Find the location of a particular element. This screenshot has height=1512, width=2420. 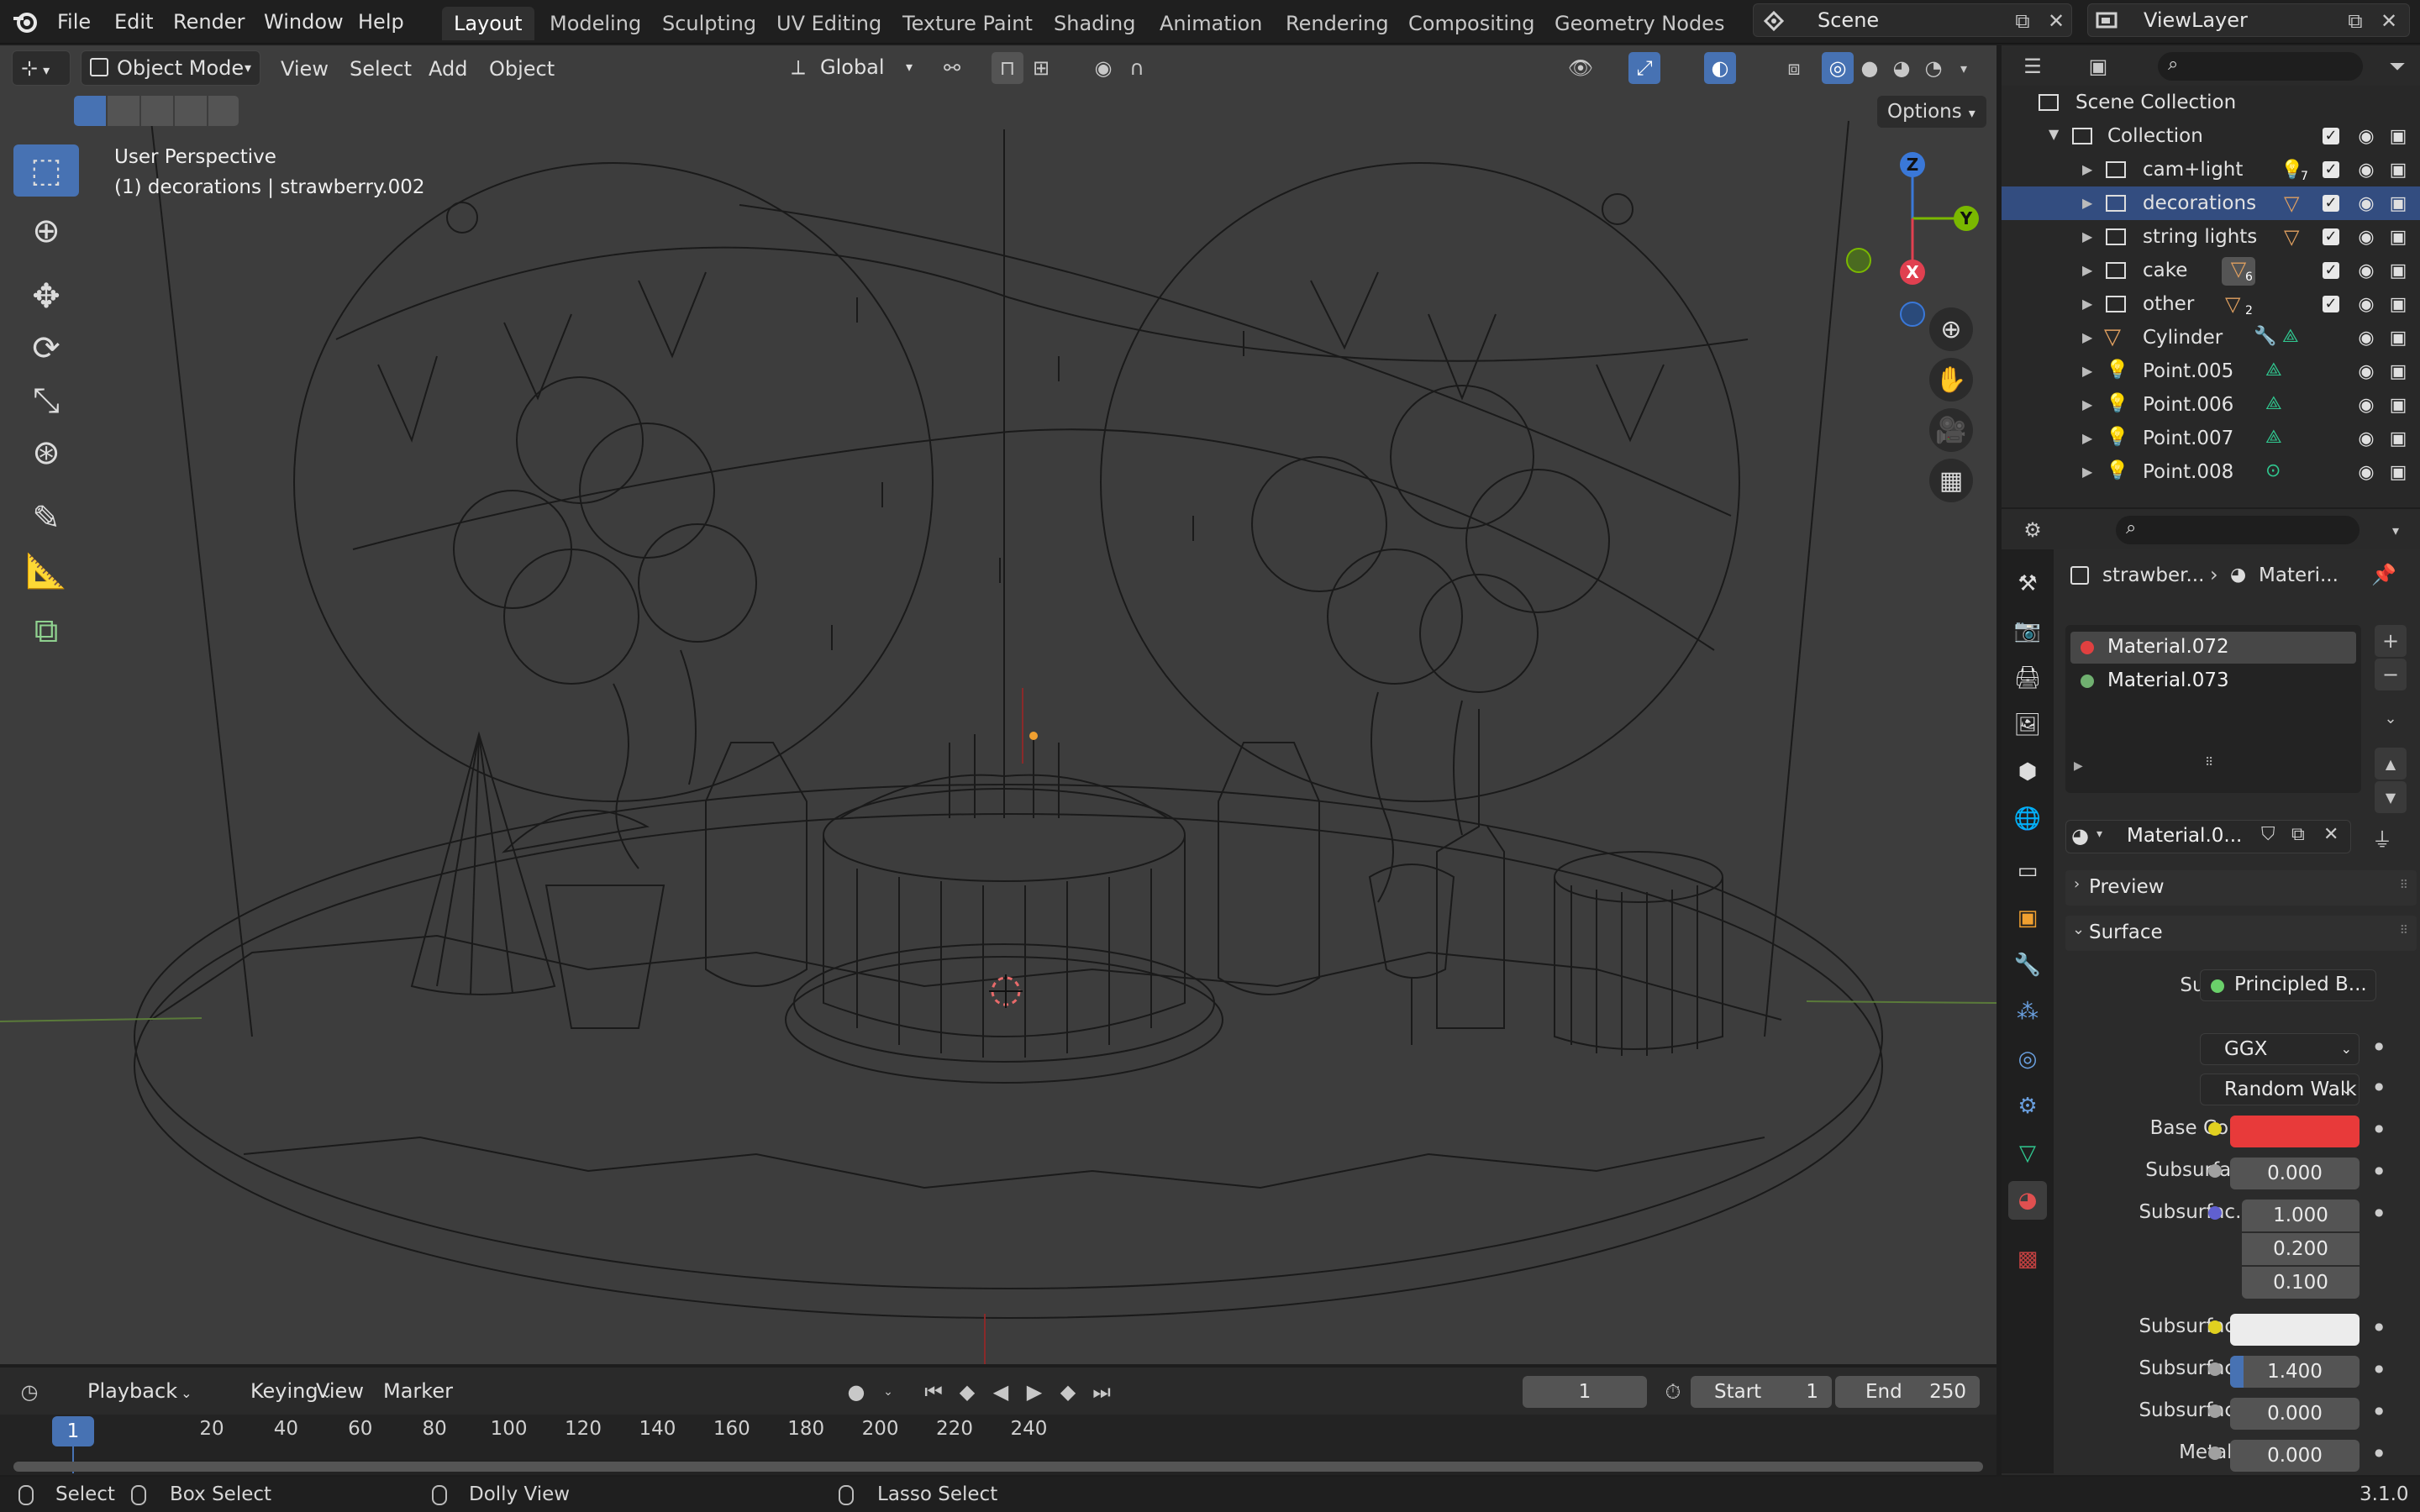

select-new-icon is located at coordinates (90, 111).